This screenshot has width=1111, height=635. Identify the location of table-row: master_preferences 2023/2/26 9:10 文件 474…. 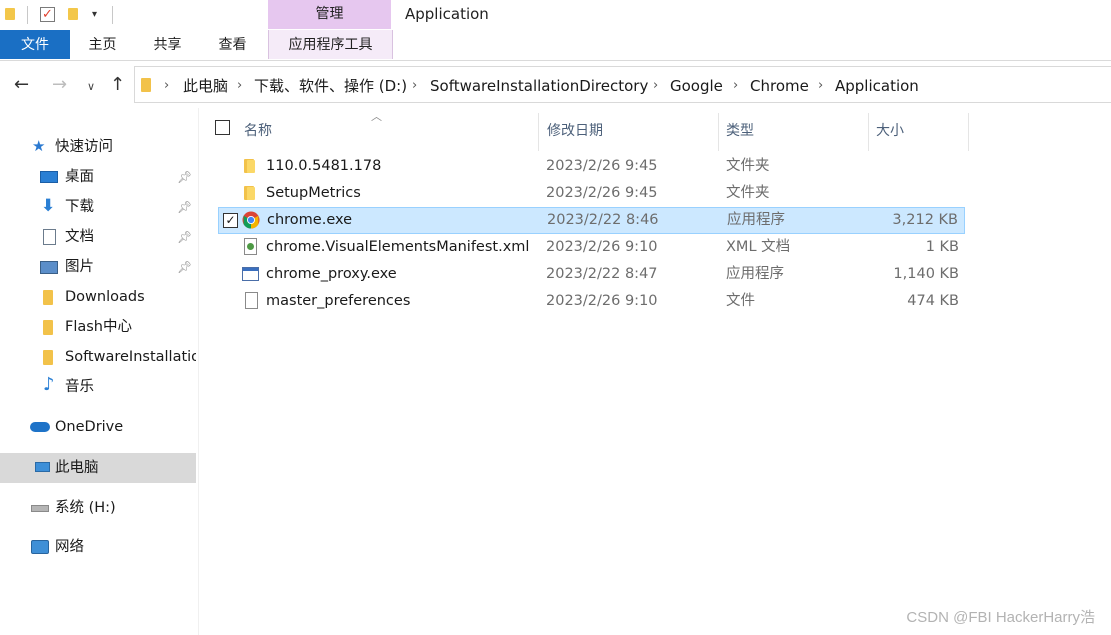
(591, 301).